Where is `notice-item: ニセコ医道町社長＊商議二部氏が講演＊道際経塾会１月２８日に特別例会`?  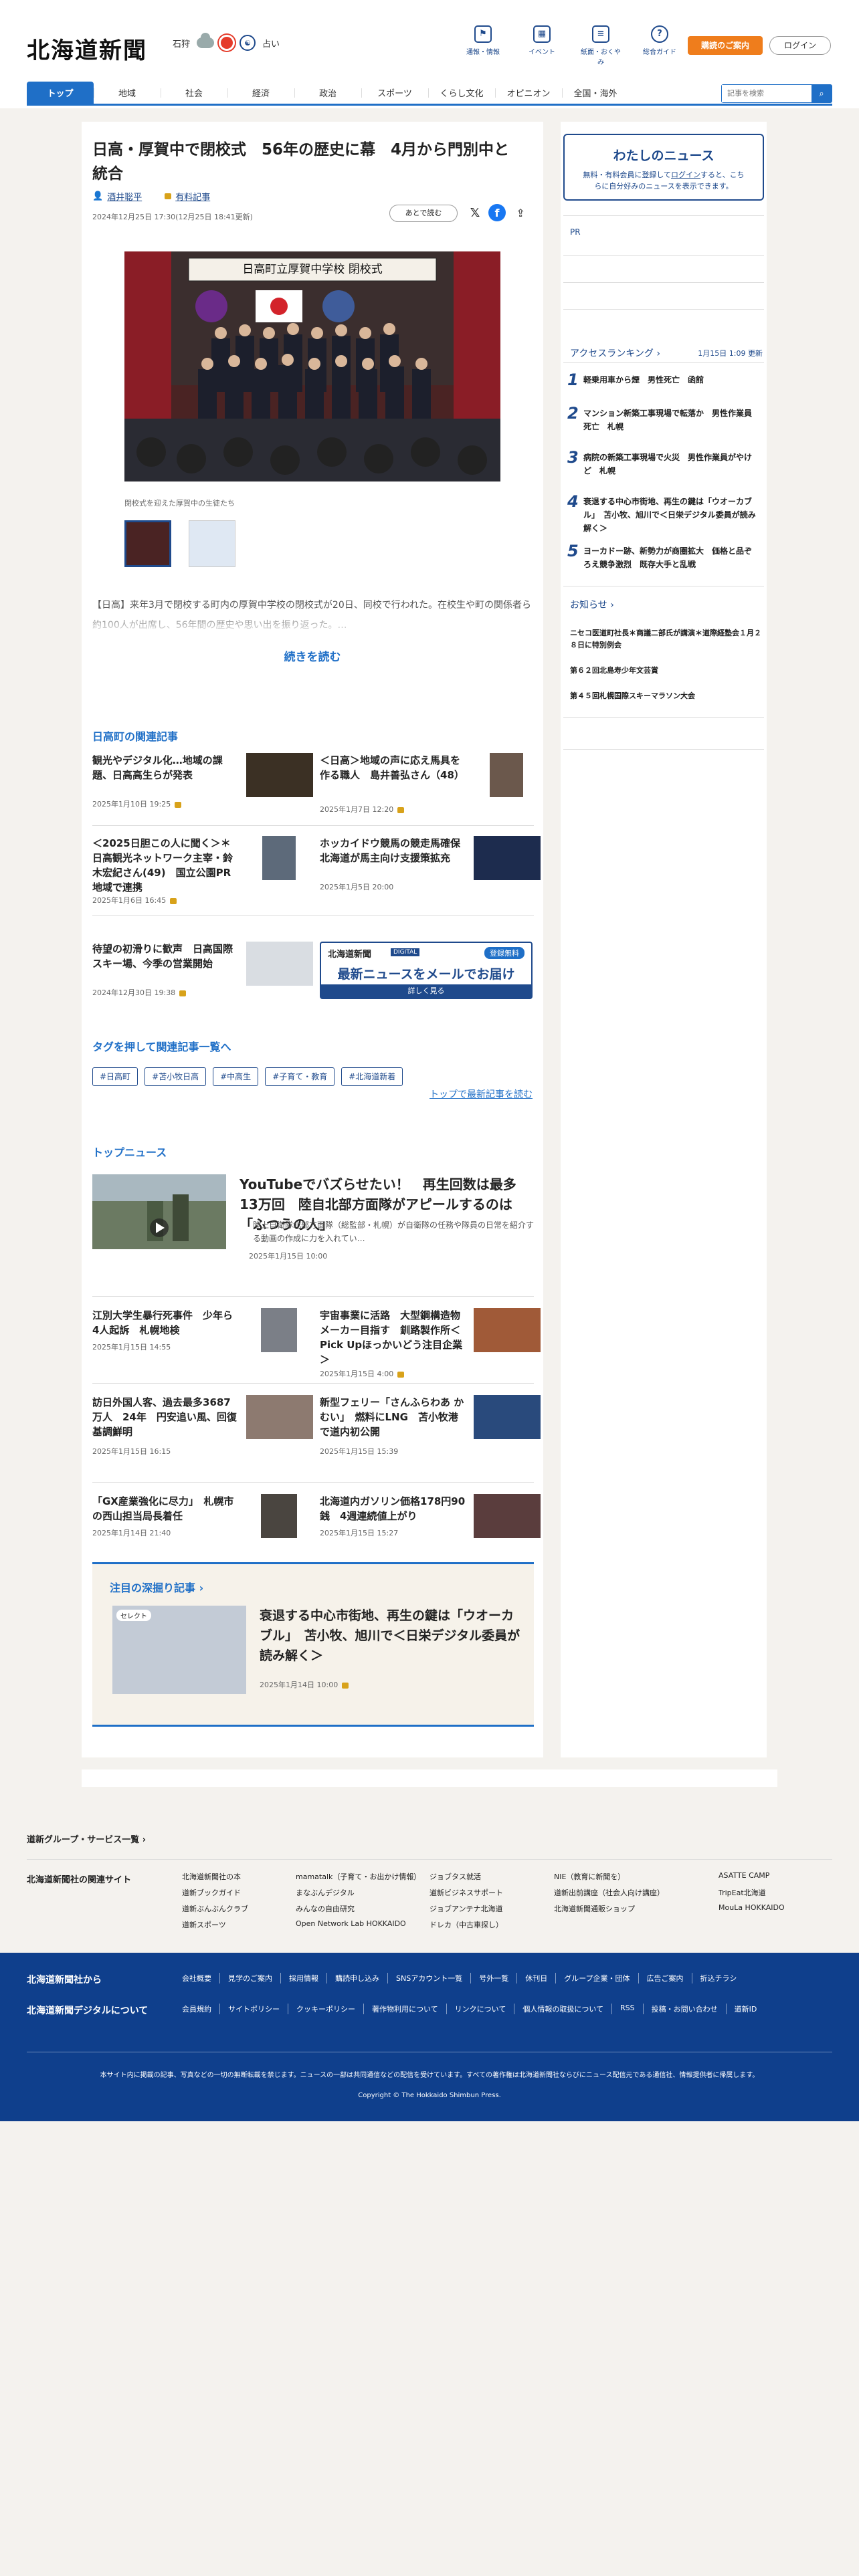 notice-item: ニセコ医道町社長＊商議二部氏が講演＊道際経塾会１月２８日に特別例会 is located at coordinates (667, 639).